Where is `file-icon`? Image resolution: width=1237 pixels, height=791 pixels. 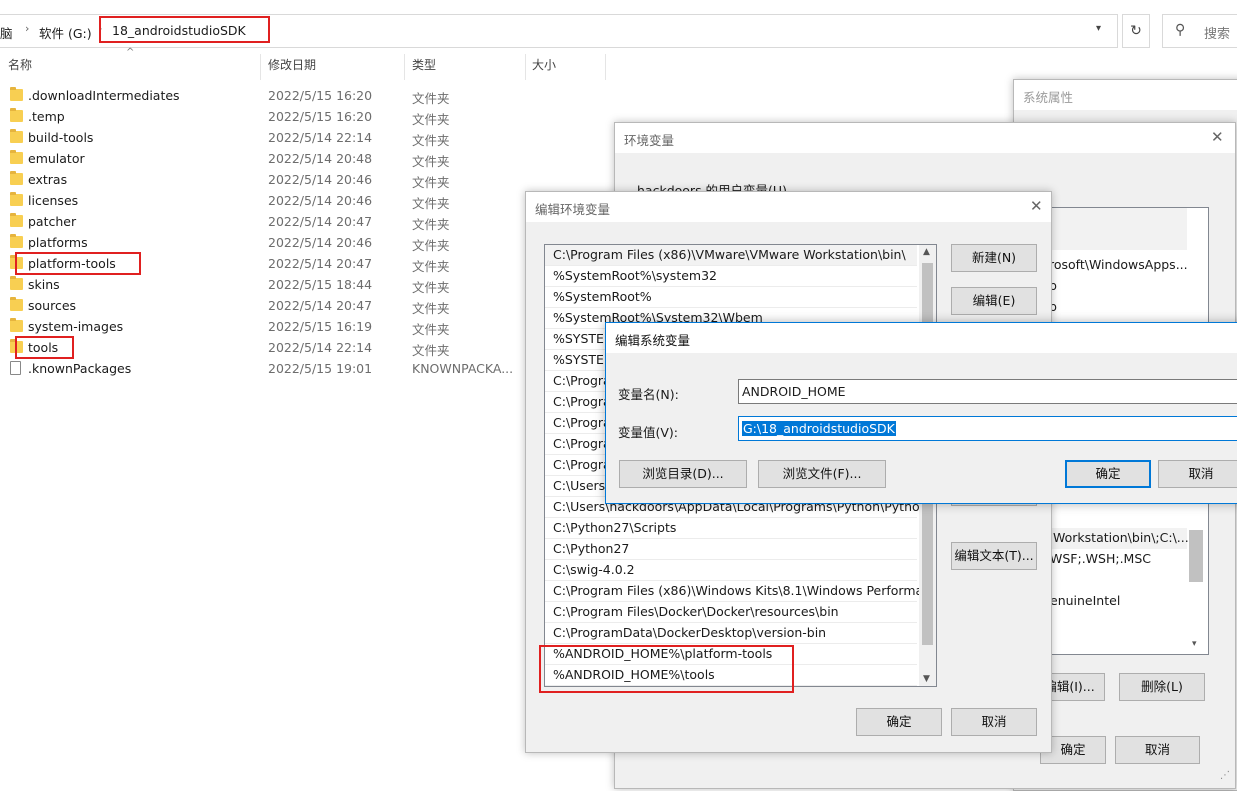
file-icon is located at coordinates (15, 368).